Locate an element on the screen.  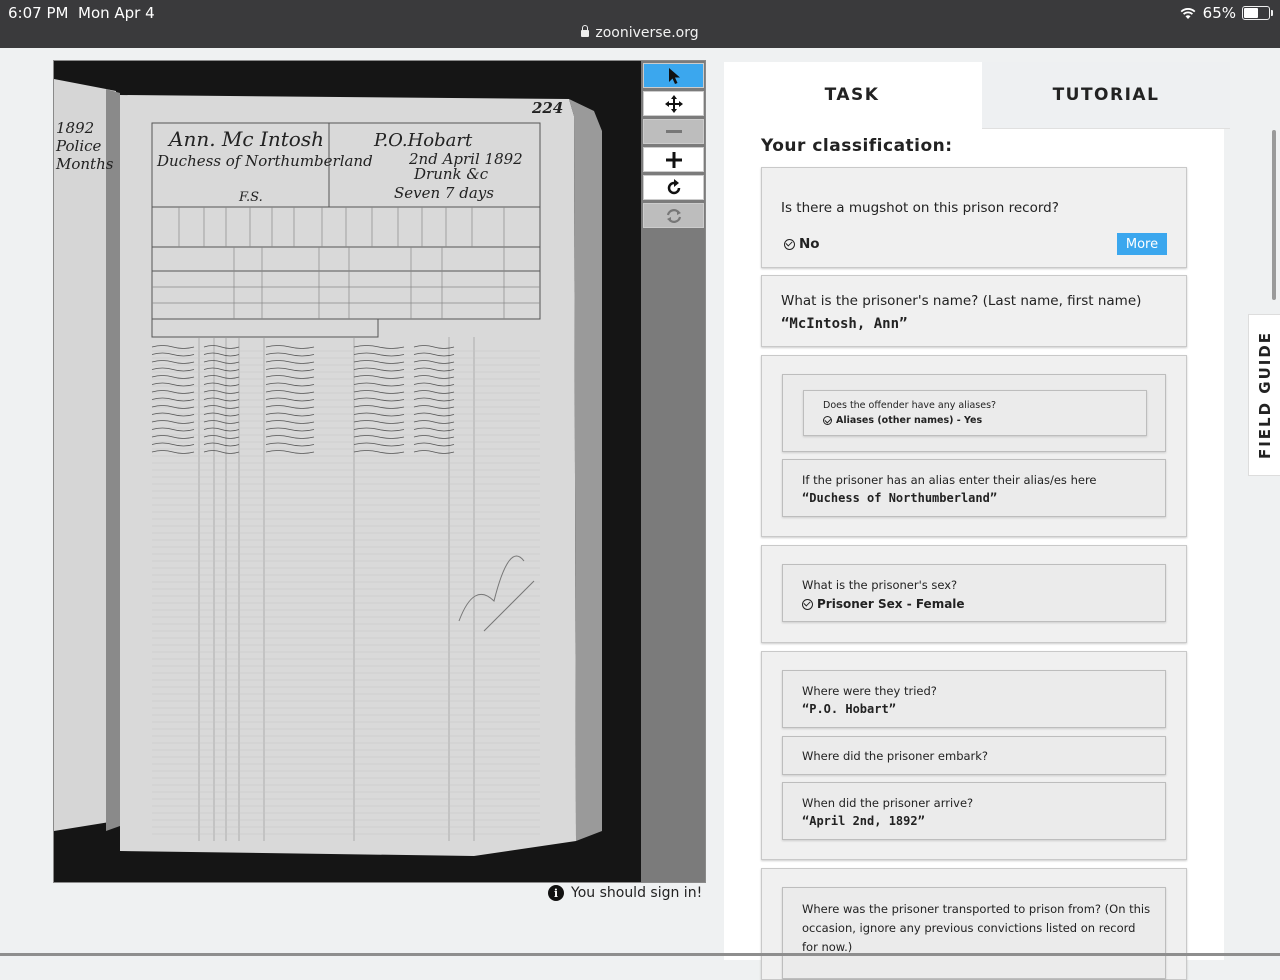
battery-percent: 65% is located at coordinates (1219, 13).